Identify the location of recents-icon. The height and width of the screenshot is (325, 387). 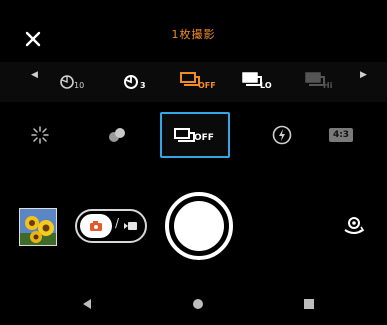
(309, 304).